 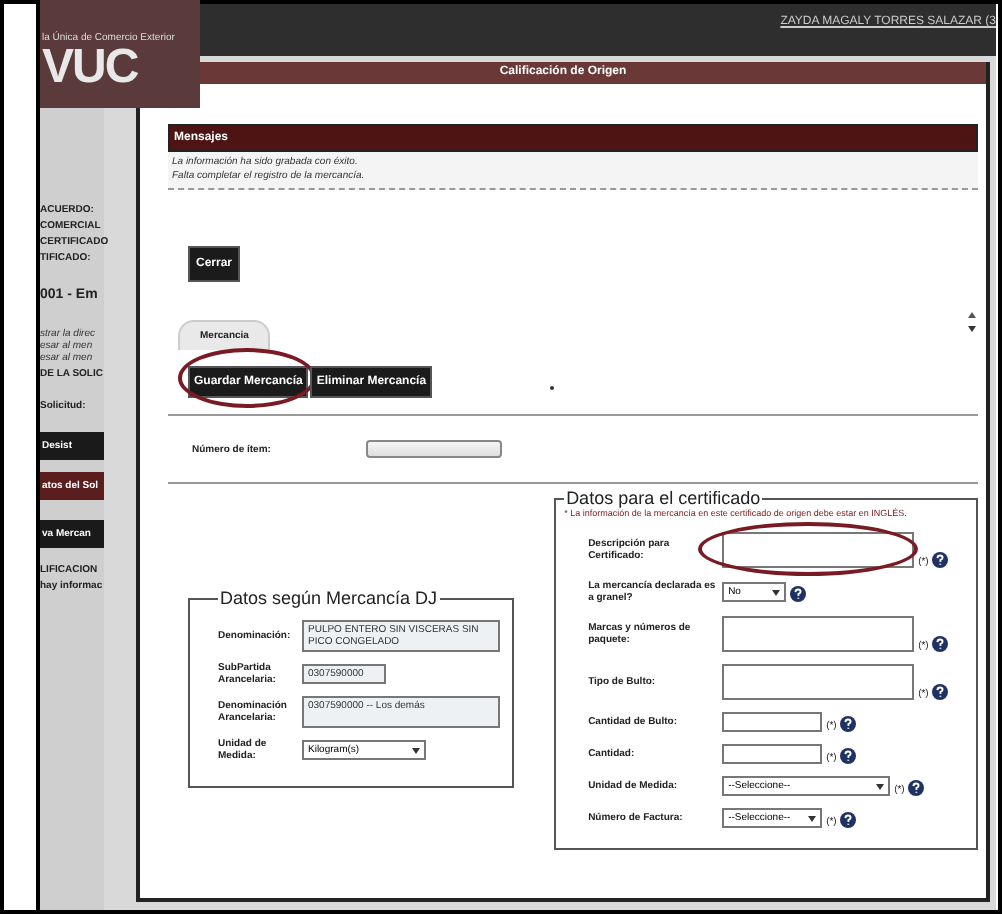 What do you see at coordinates (434, 449) in the screenshot?
I see `item-number-select` at bounding box center [434, 449].